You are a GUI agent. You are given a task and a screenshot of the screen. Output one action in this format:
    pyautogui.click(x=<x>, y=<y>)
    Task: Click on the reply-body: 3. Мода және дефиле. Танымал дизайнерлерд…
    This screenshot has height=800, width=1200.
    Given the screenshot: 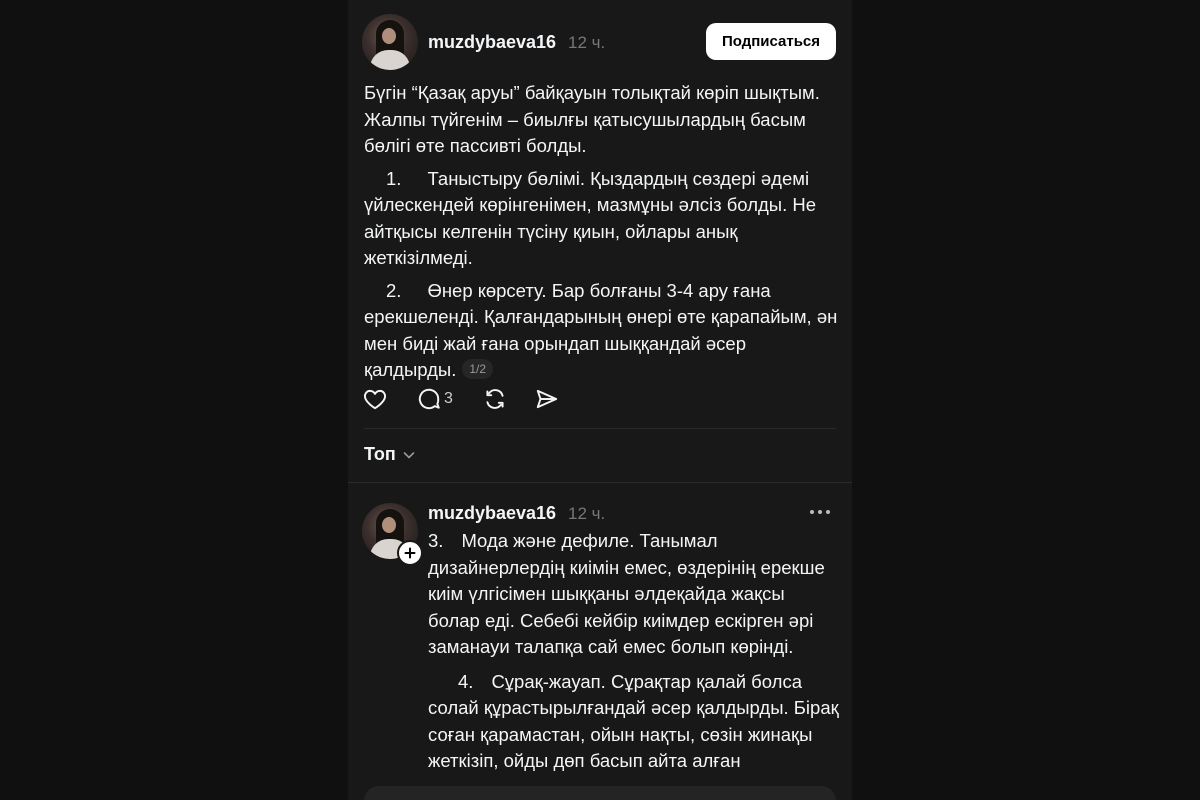 What is the action you would take?
    pyautogui.click(x=634, y=653)
    